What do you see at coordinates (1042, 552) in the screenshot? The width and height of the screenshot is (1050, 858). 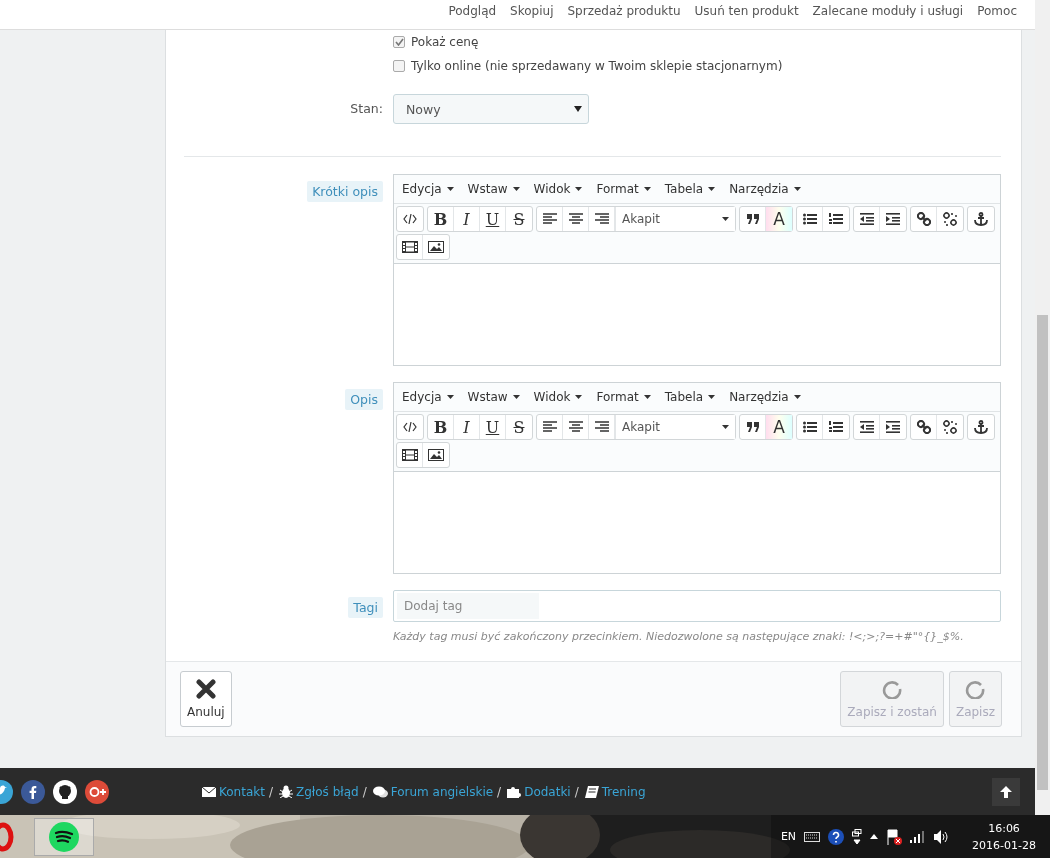 I see `scrollbar-thumb` at bounding box center [1042, 552].